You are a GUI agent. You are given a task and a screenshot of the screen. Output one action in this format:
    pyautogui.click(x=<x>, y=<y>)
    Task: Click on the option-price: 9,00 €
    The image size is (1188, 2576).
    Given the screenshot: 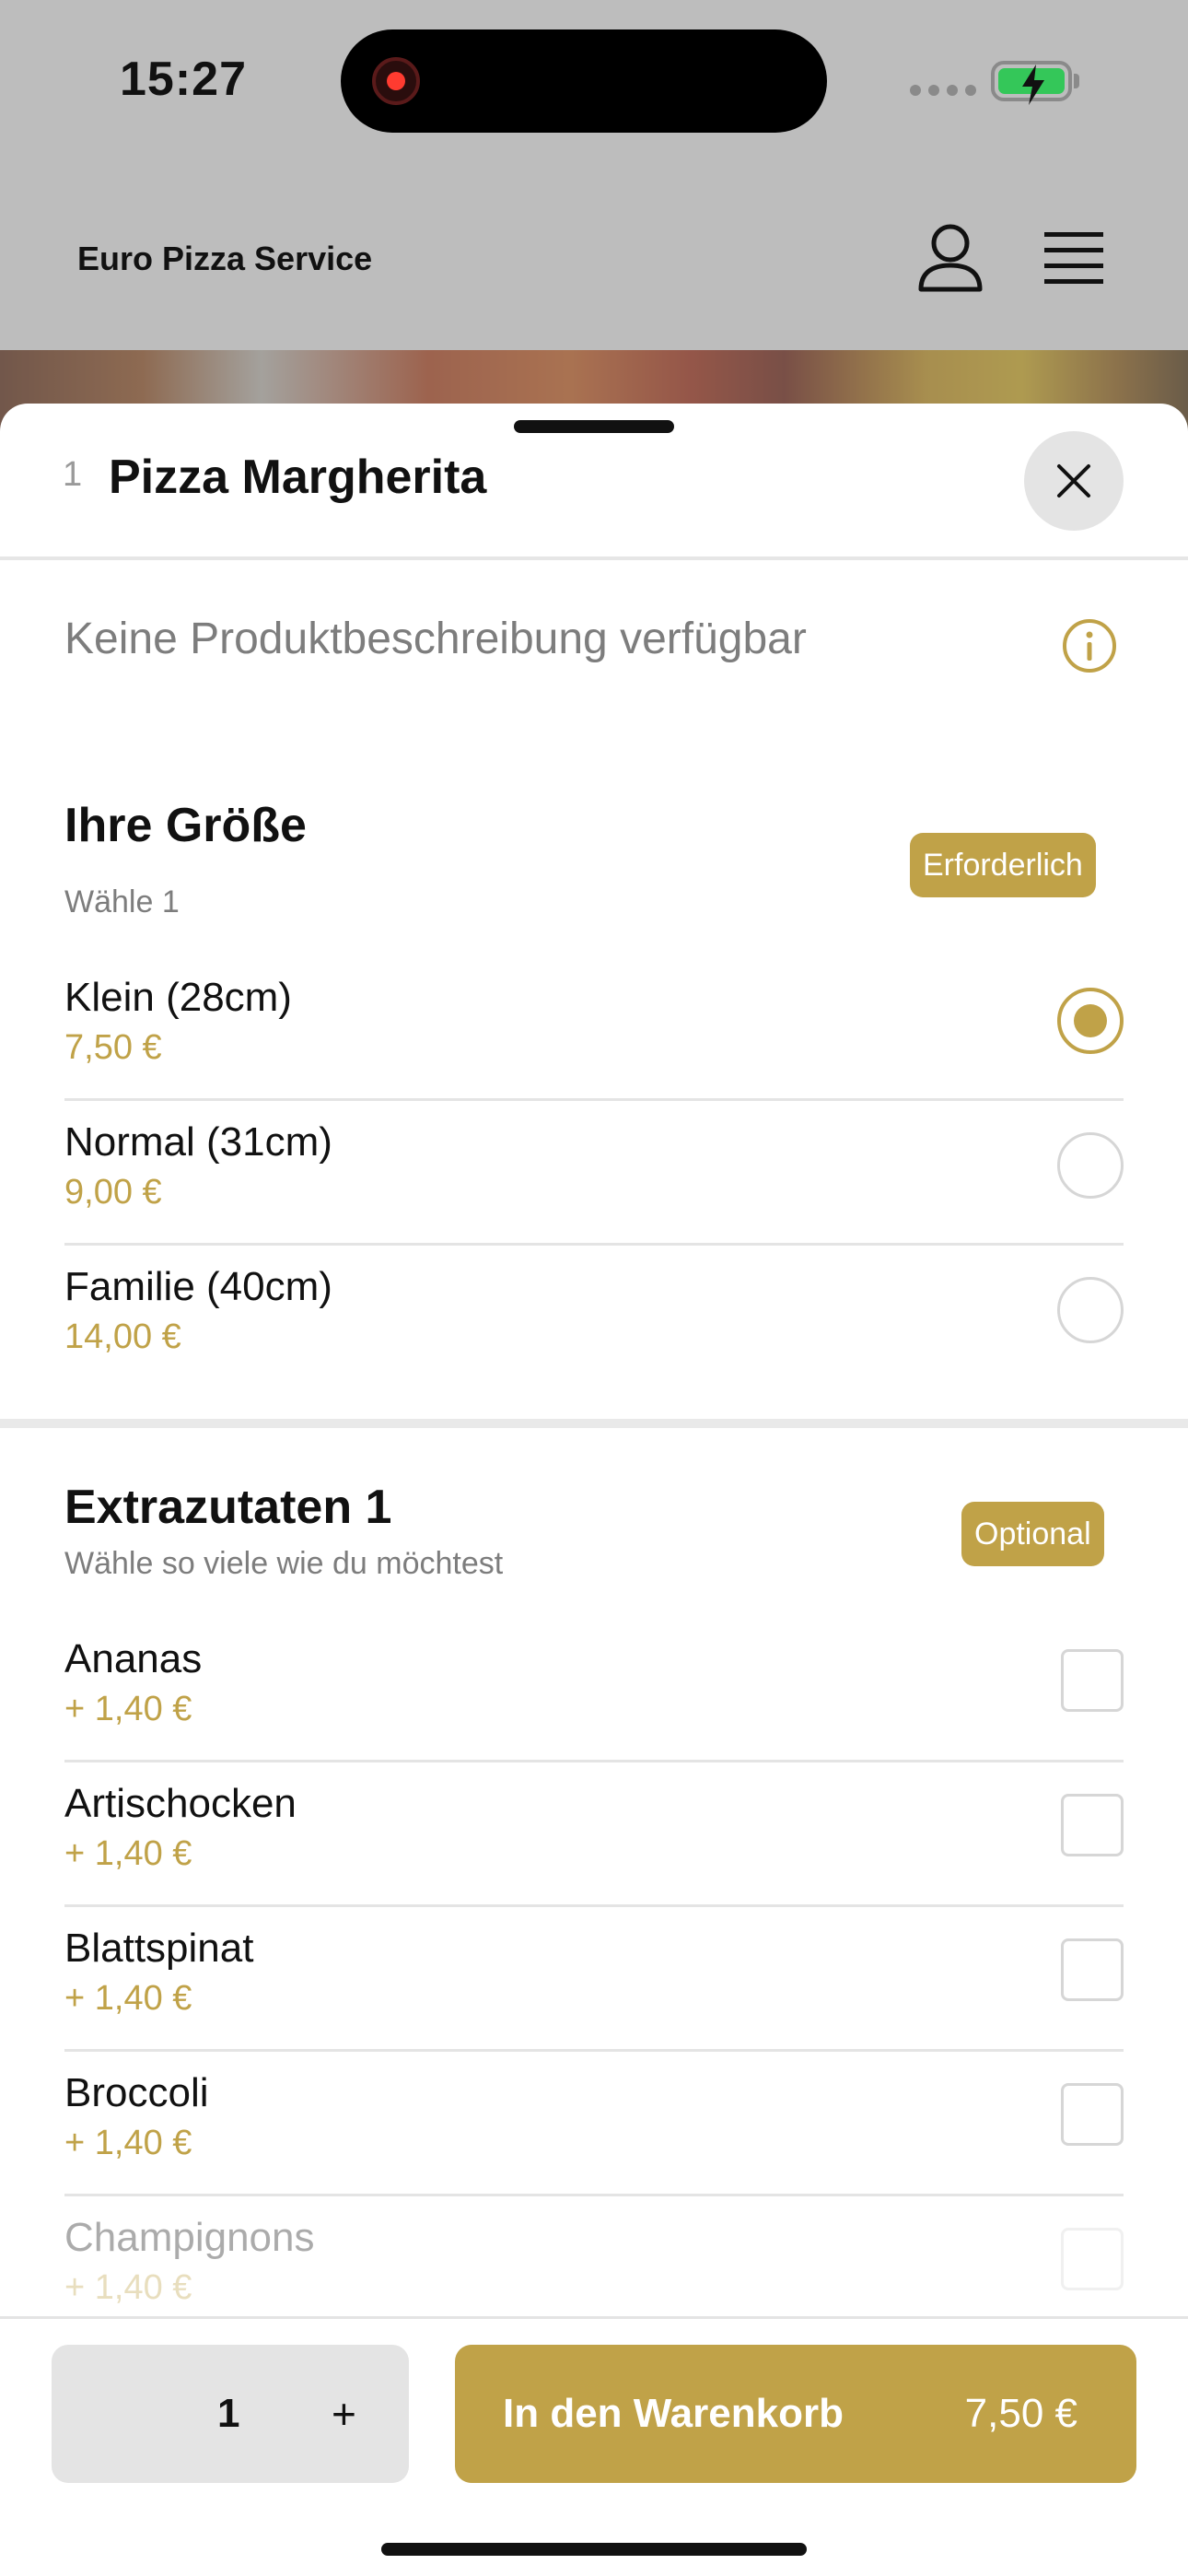 What is the action you would take?
    pyautogui.click(x=113, y=1192)
    